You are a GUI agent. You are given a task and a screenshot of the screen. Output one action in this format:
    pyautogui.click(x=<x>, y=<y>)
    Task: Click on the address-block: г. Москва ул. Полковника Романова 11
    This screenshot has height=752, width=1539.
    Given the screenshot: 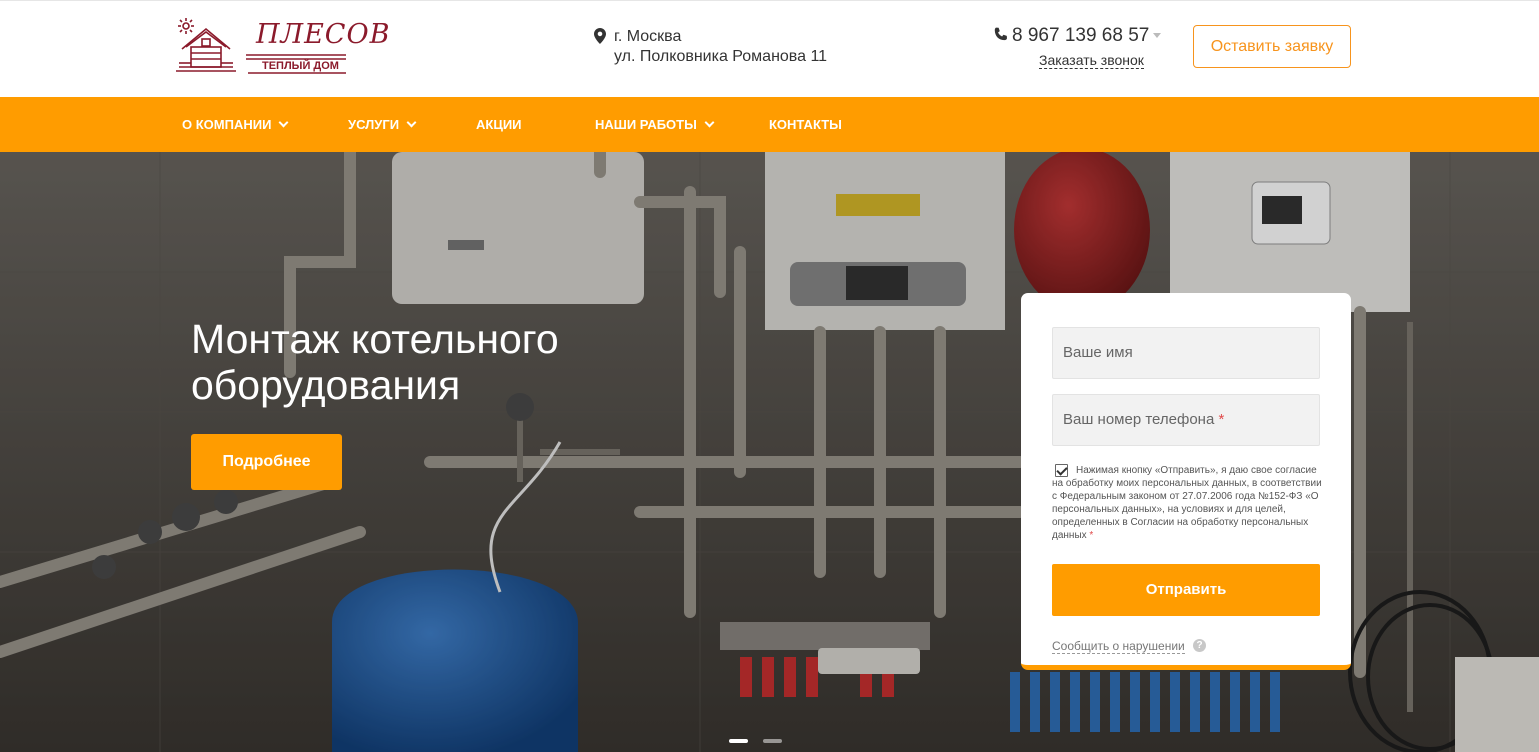 What is the action you would take?
    pyautogui.click(x=710, y=47)
    